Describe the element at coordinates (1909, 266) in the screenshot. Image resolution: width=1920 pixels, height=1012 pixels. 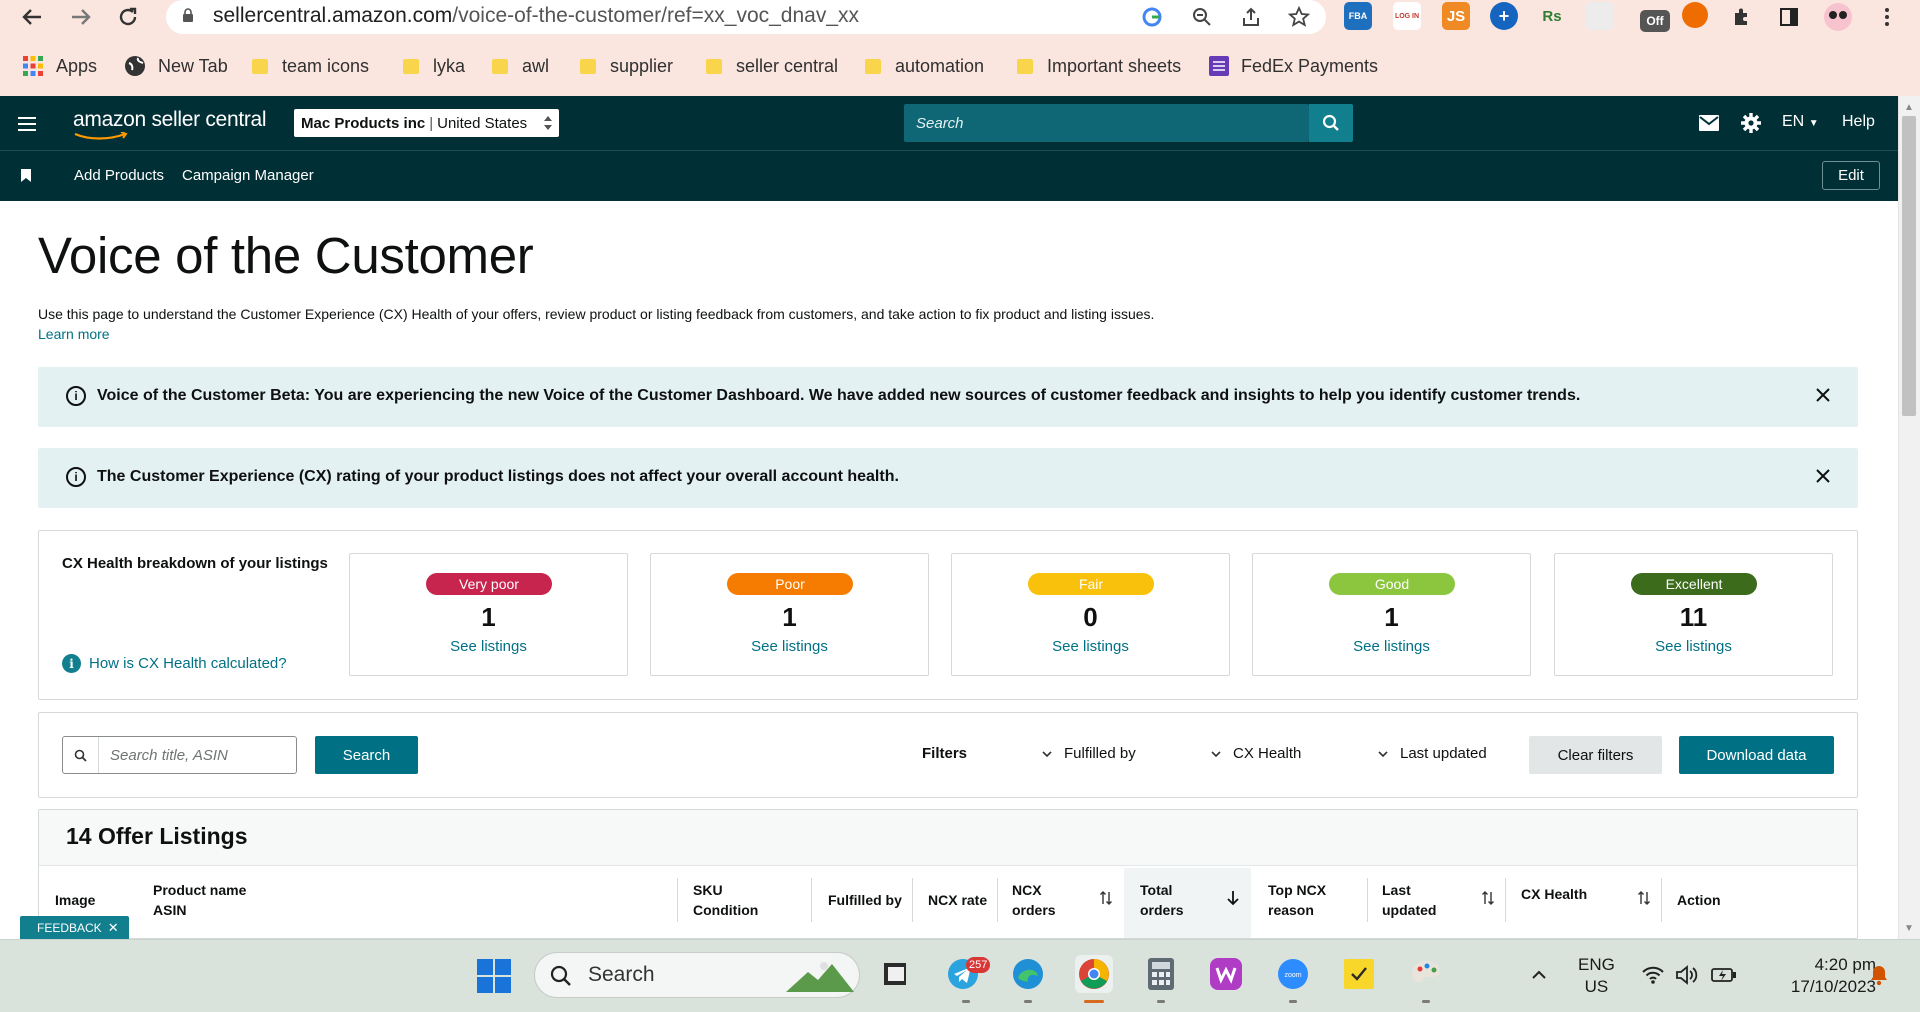
I see `scrollbar-thumb` at that location.